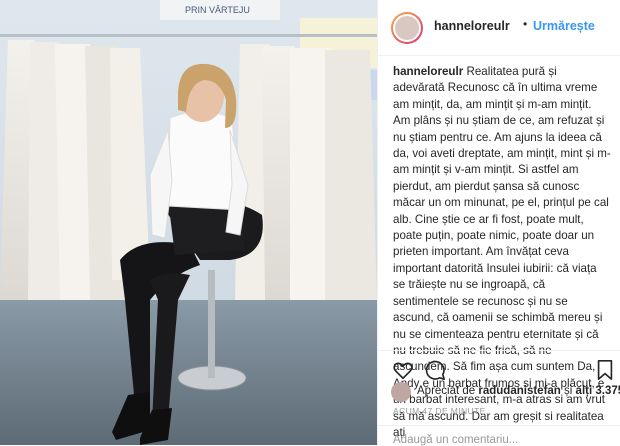  I want to click on action-bar, so click(499, 367).